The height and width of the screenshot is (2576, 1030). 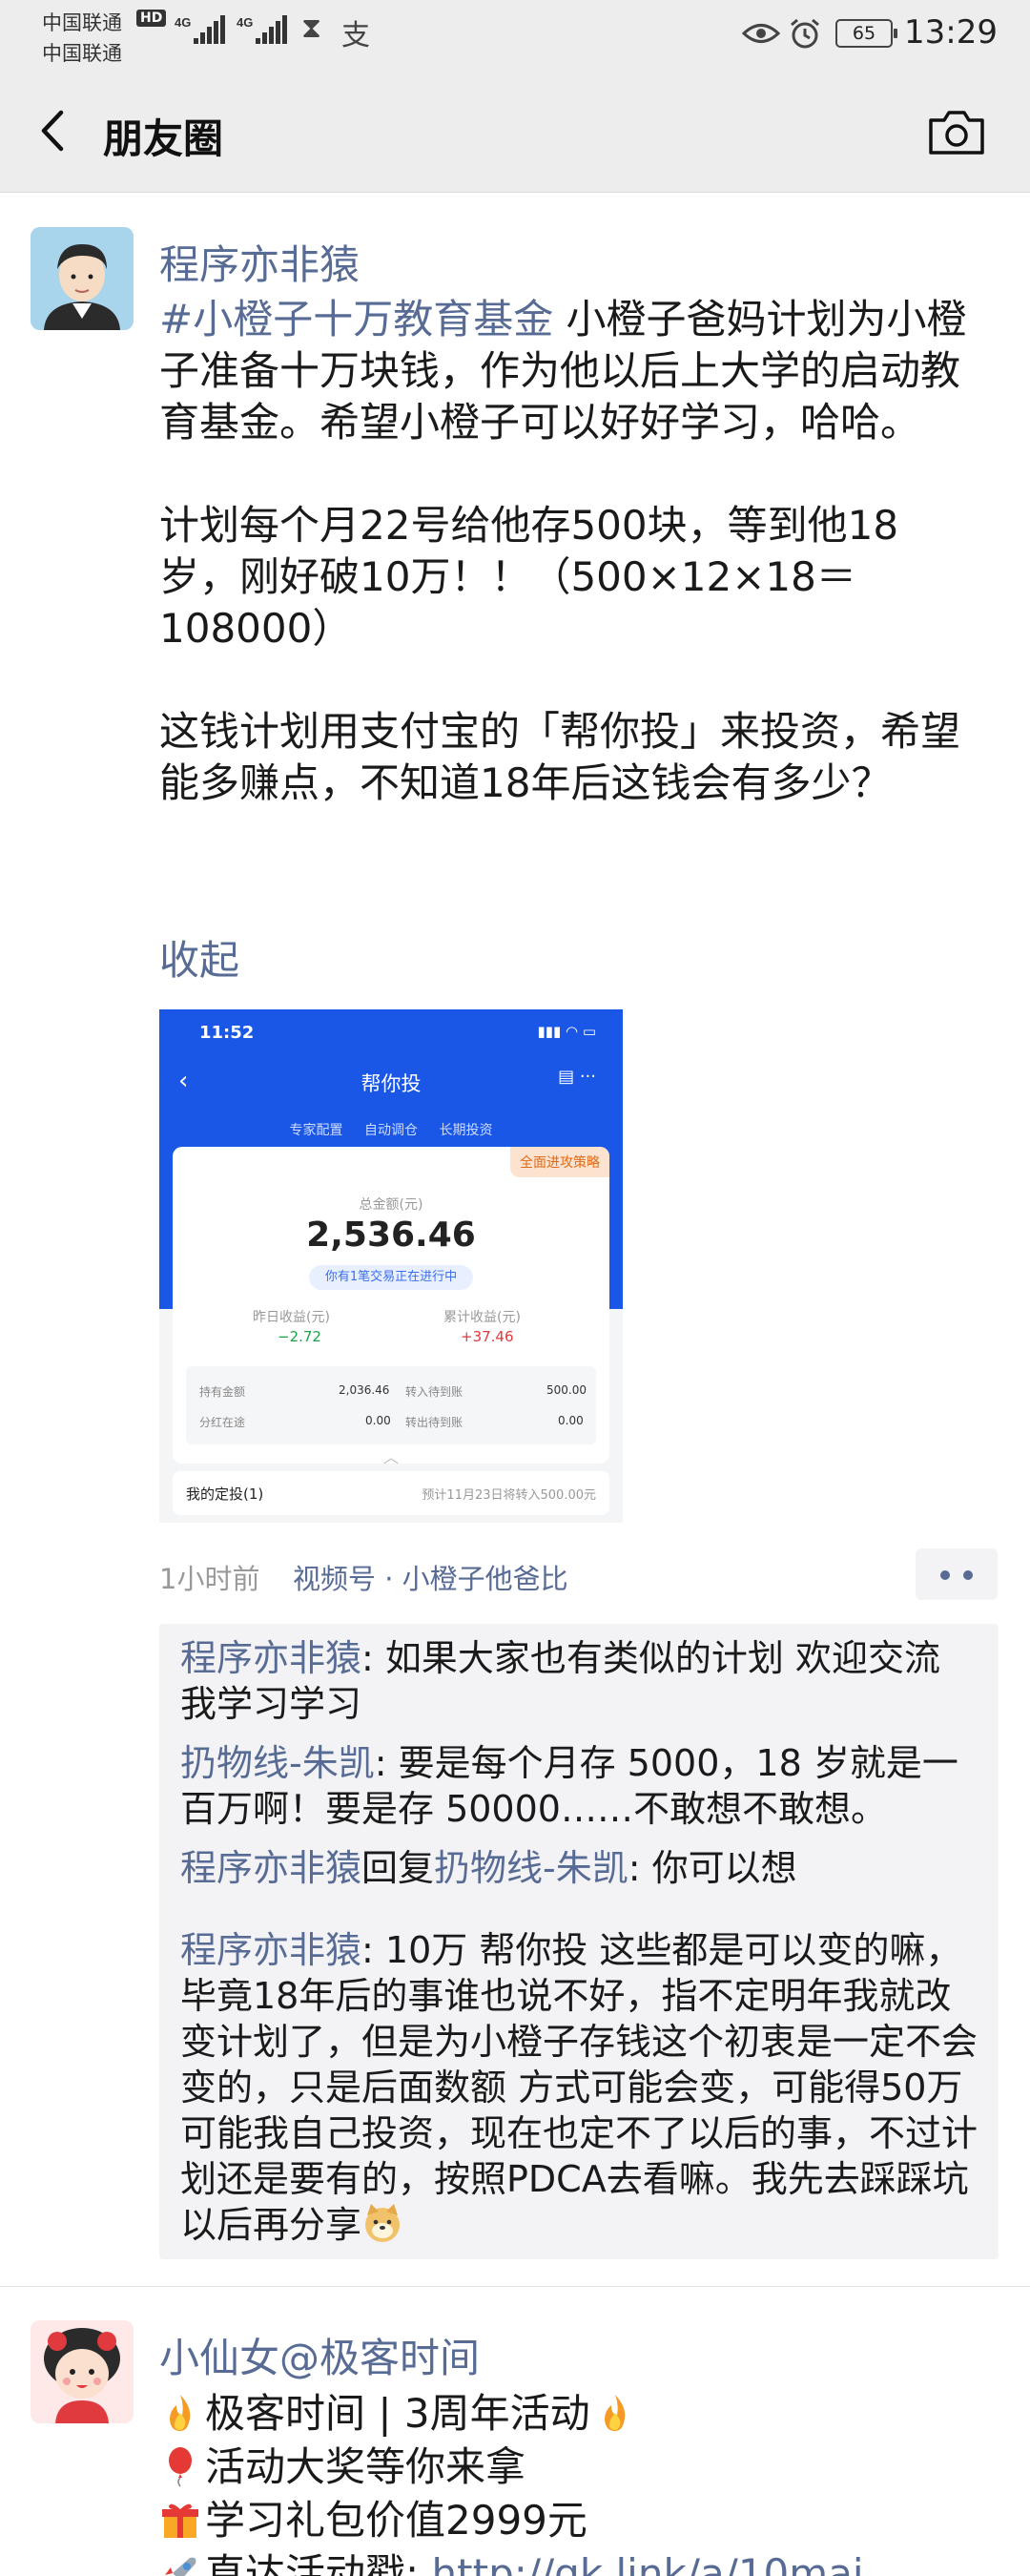 What do you see at coordinates (316, 1130) in the screenshot?
I see `image-tag: 专家配置` at bounding box center [316, 1130].